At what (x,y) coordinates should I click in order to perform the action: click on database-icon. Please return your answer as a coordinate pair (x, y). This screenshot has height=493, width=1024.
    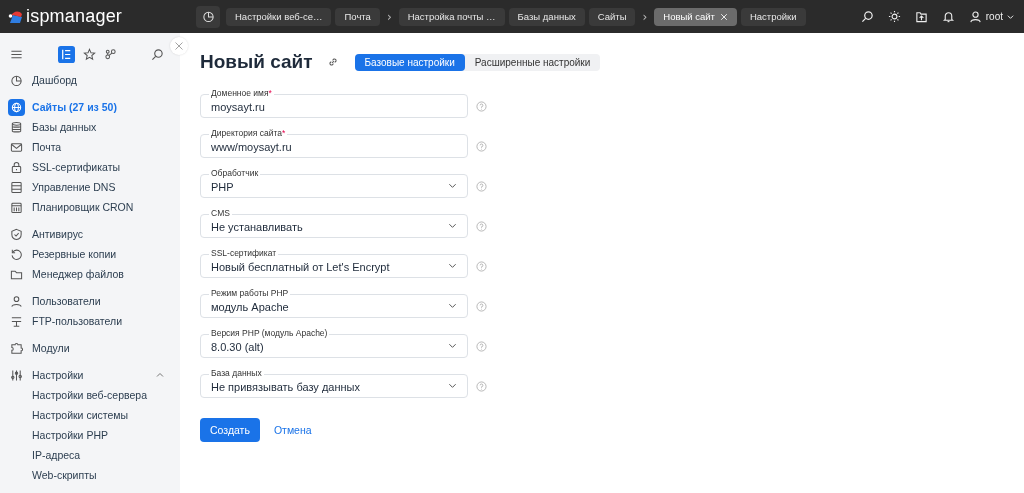
    Looking at the image, I should click on (16, 127).